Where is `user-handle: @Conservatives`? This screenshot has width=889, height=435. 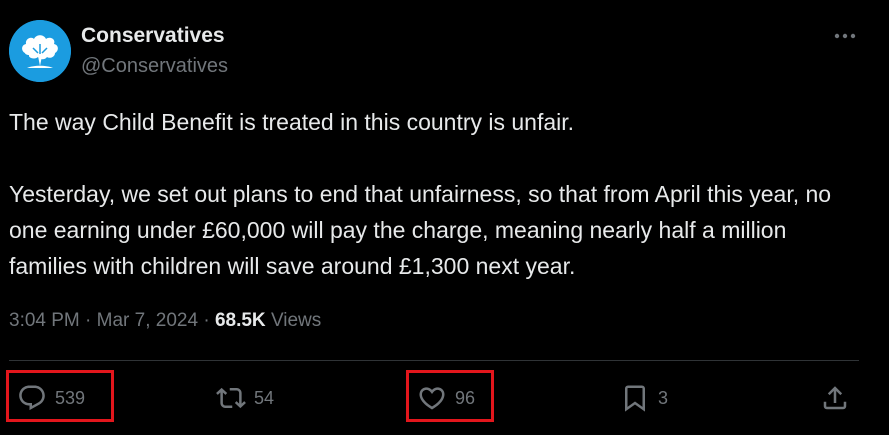
user-handle: @Conservatives is located at coordinates (154, 66).